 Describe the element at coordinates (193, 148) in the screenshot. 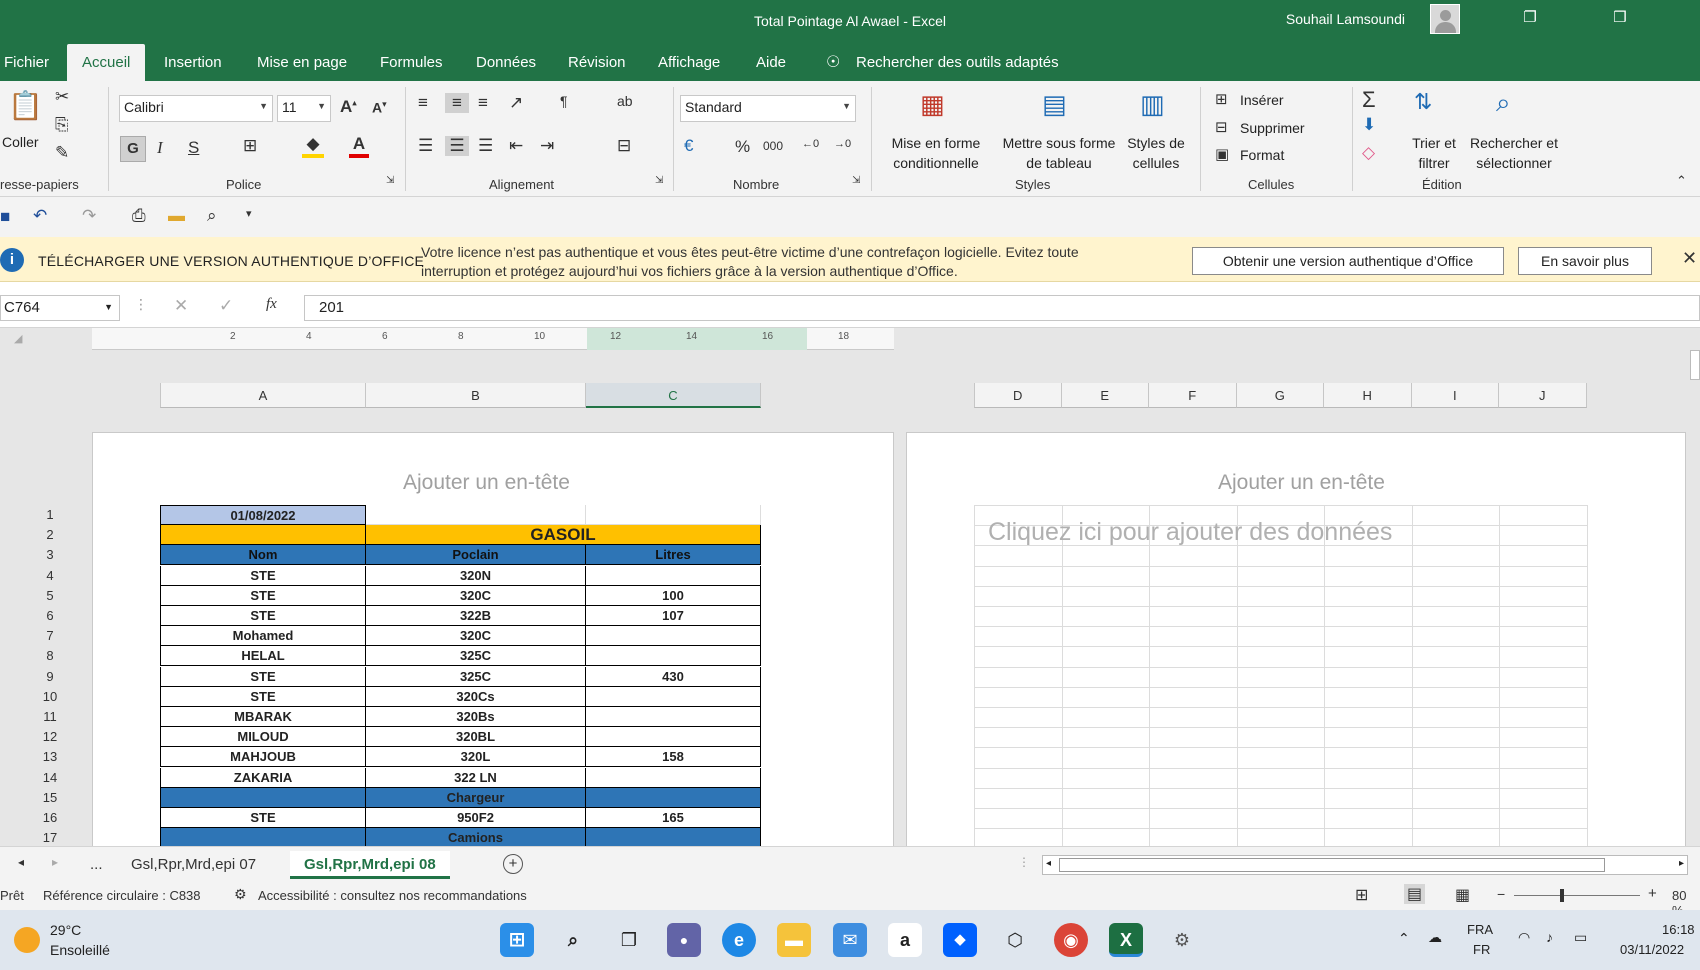

I see `underline-icon: S` at that location.